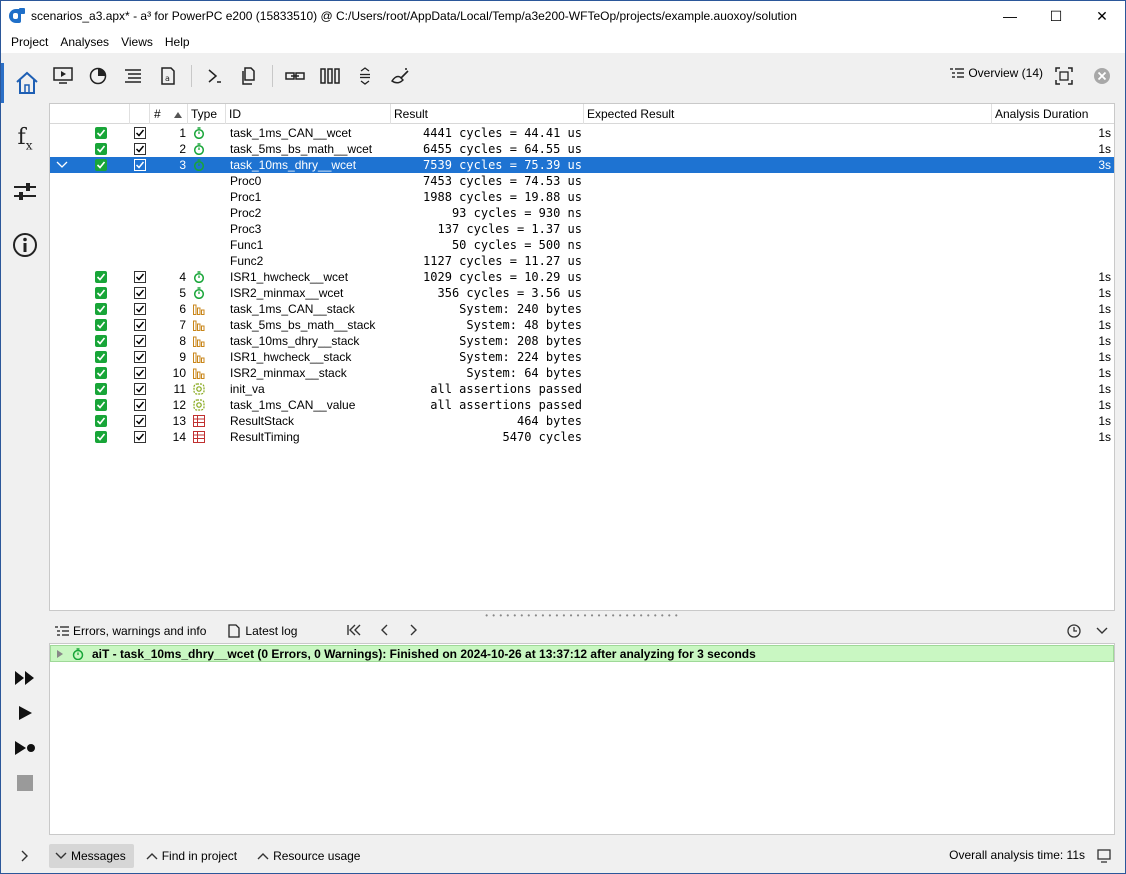 The height and width of the screenshot is (874, 1126). I want to click on broom-icon, so click(400, 76).